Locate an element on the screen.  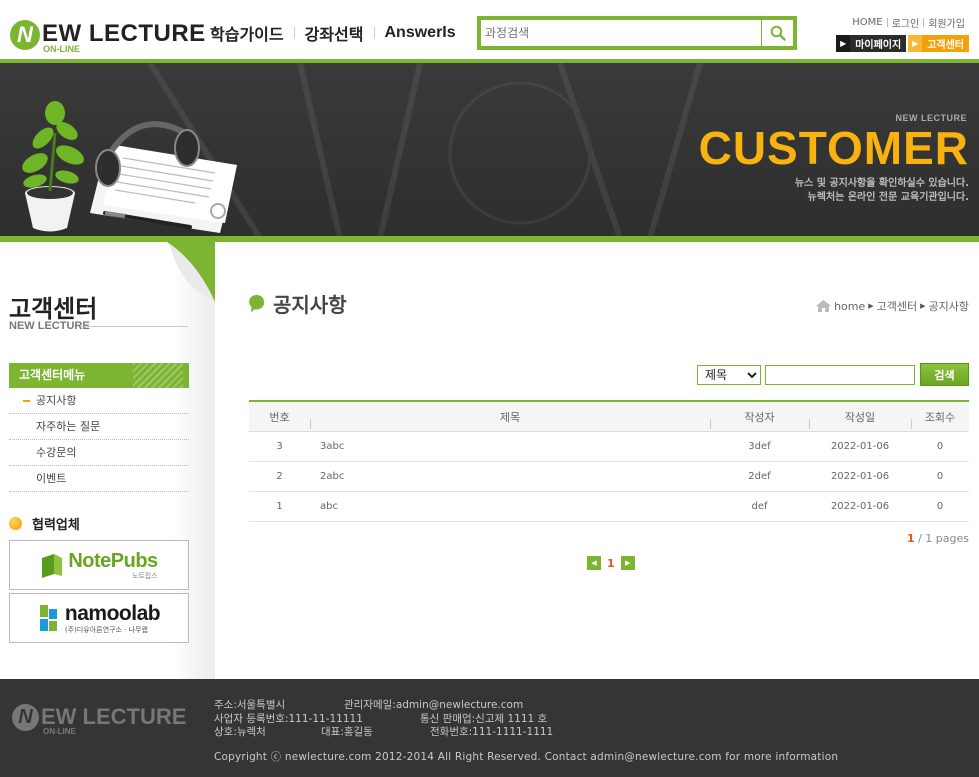
site-logo: N EW LECTURE ON-LINE is located at coordinates (107, 37).